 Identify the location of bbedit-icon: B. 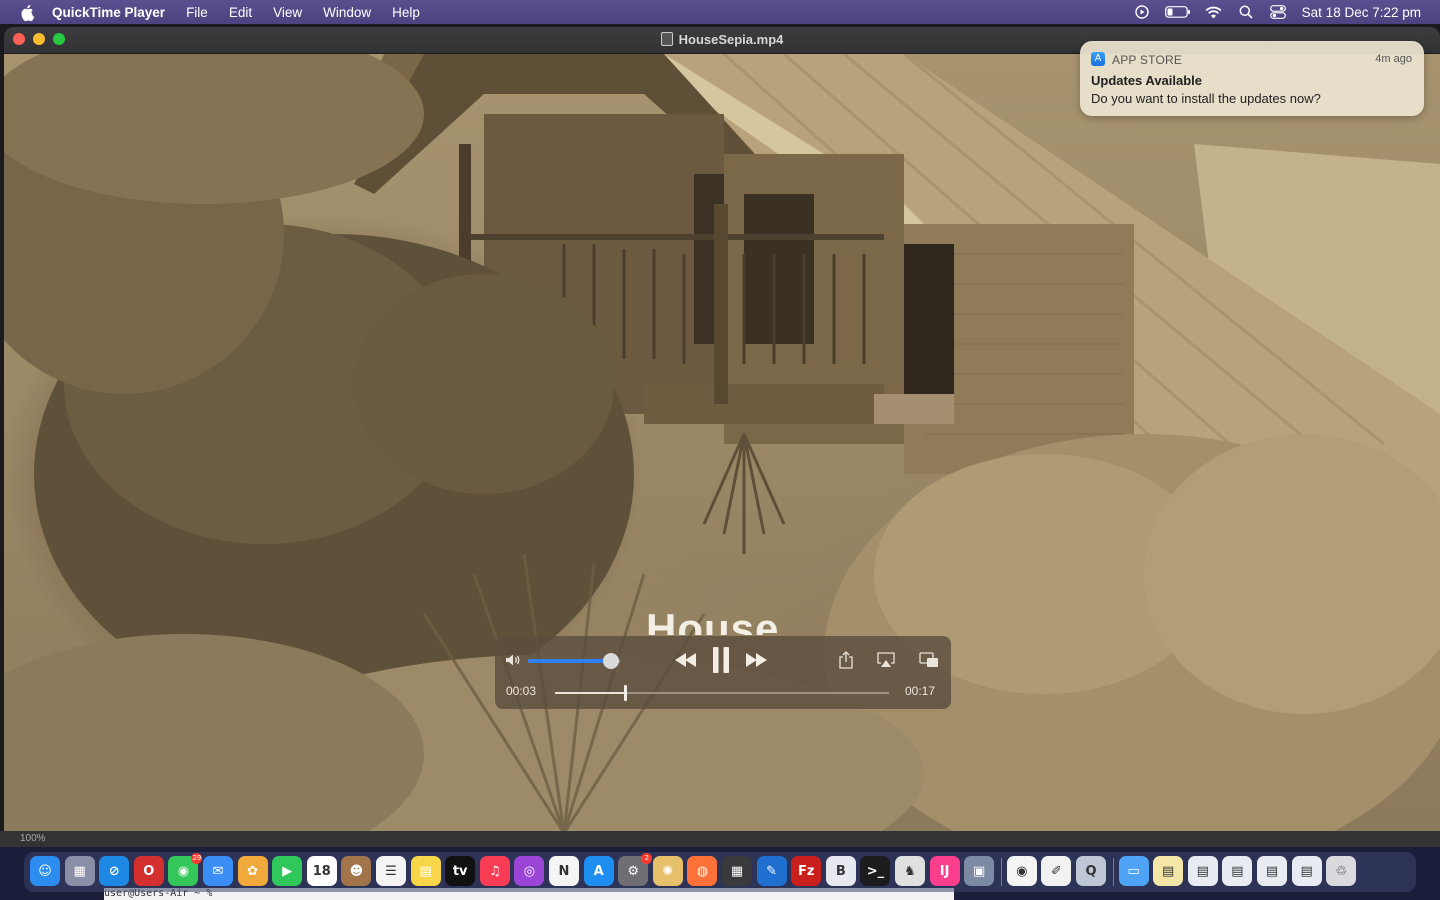
(840, 871).